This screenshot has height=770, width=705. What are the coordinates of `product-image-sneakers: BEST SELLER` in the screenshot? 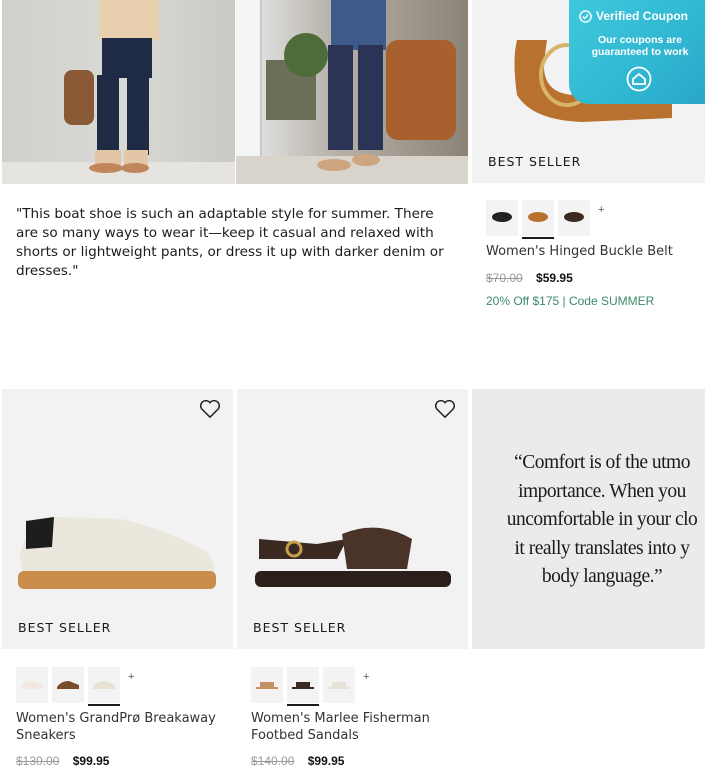 It's located at (117, 519).